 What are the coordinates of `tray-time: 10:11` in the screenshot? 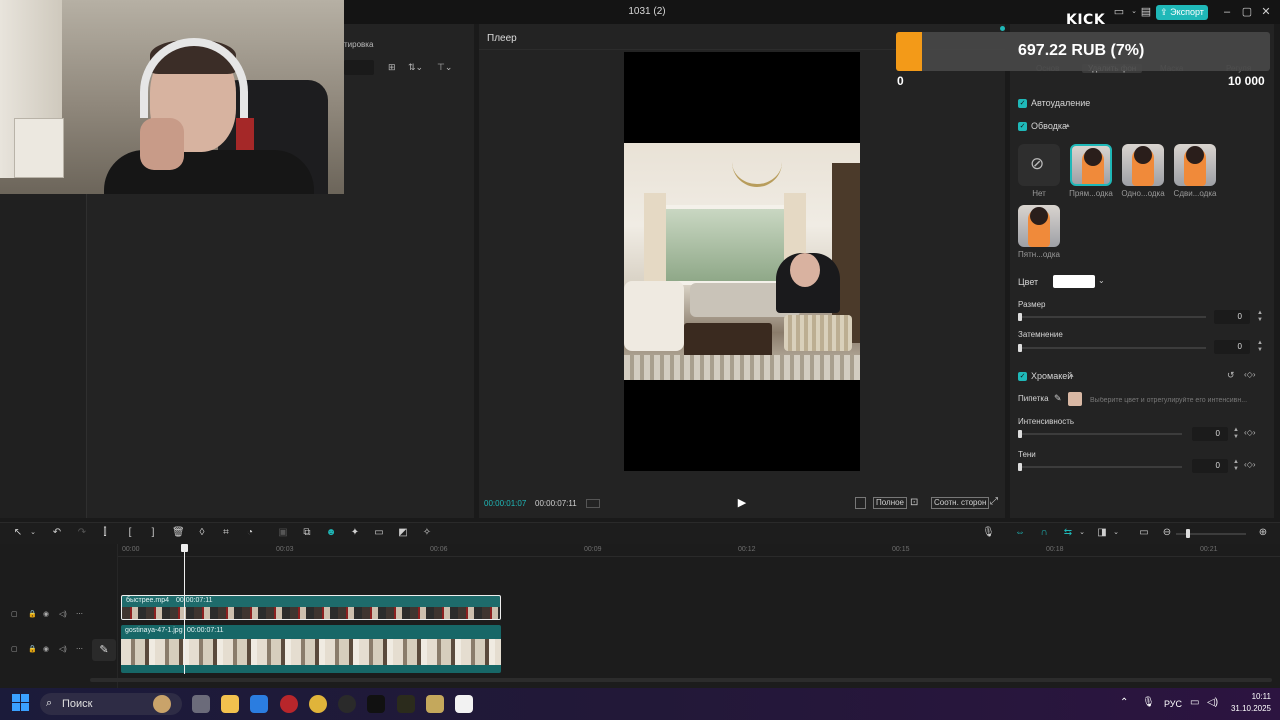 It's located at (1259, 696).